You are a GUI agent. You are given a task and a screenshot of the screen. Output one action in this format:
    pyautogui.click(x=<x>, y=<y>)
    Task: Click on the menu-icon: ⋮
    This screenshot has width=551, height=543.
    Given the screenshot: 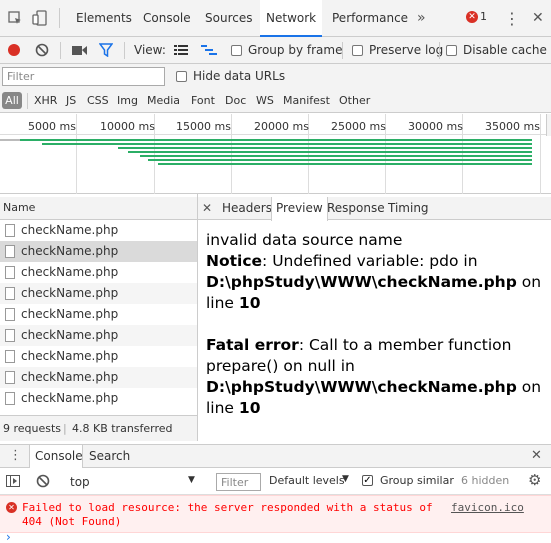 What is the action you would take?
    pyautogui.click(x=512, y=18)
    